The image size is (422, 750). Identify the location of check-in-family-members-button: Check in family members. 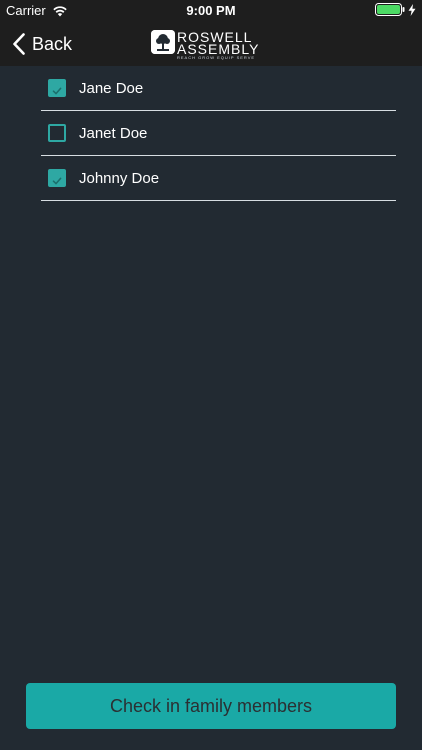
(211, 706).